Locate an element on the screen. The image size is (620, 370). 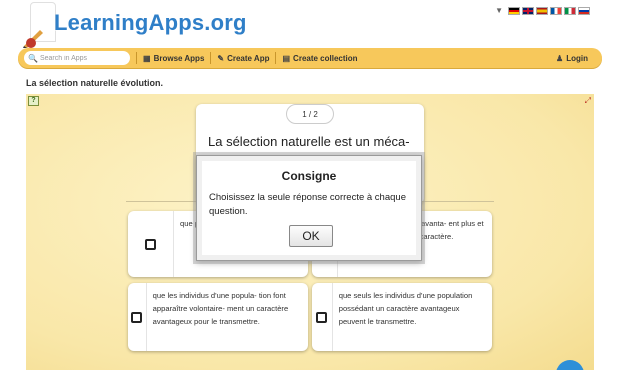
fullscreen-icon: ⤢ is located at coordinates (588, 101).